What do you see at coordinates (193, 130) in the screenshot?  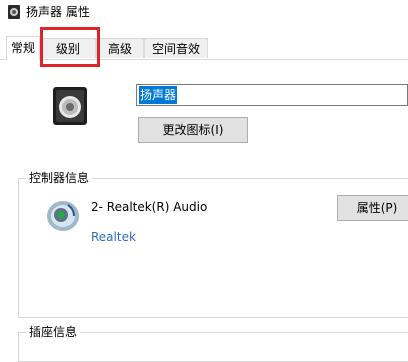 I see `change-icon-button: 更改图标(I)` at bounding box center [193, 130].